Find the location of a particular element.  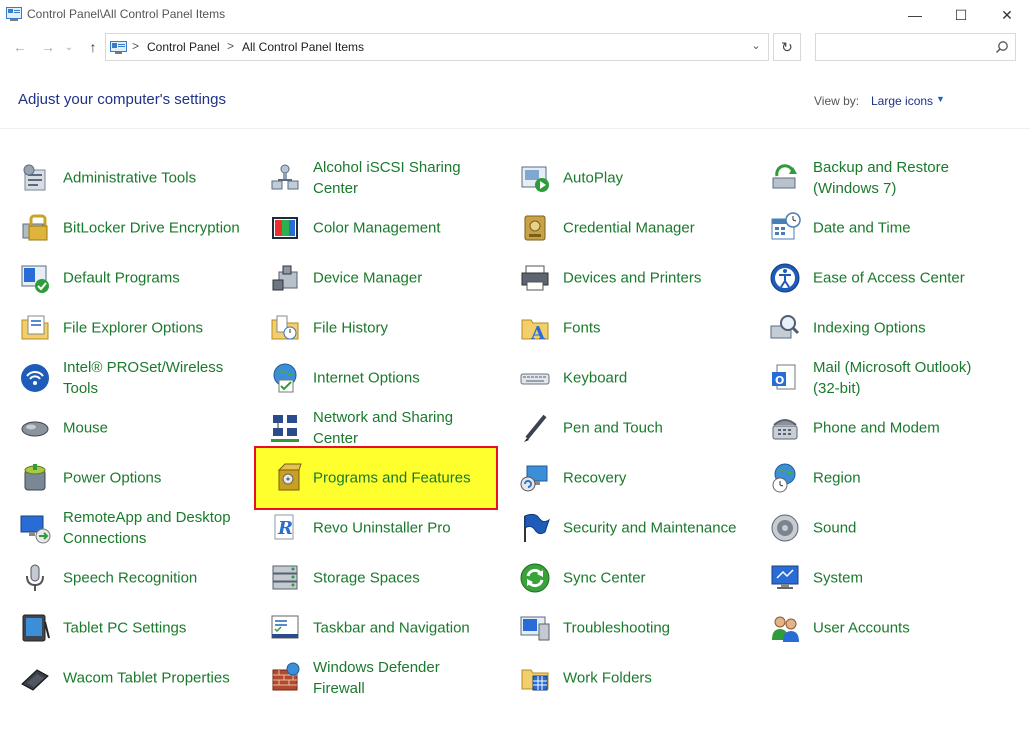

breadcrumb-all-items: All Control Panel Items is located at coordinates (303, 47).